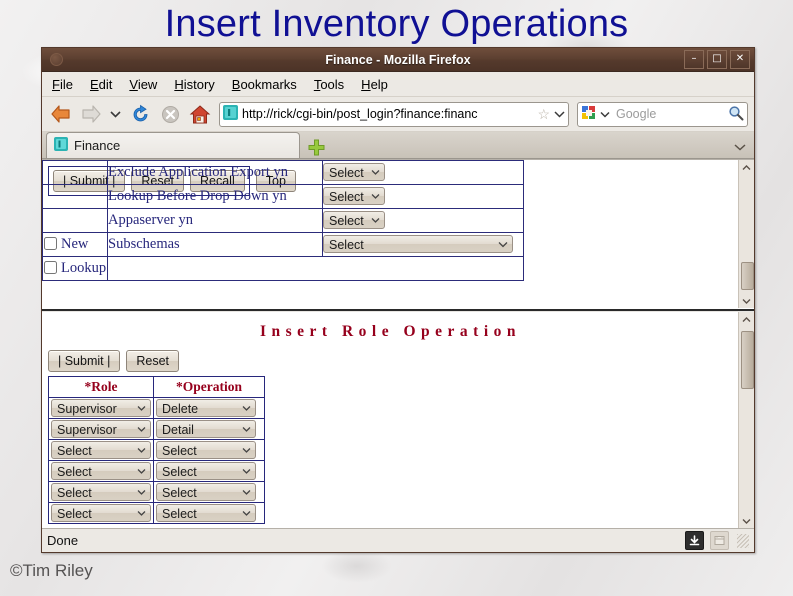  What do you see at coordinates (354, 196) in the screenshot?
I see `lookup-before-drop-down-select: Select` at bounding box center [354, 196].